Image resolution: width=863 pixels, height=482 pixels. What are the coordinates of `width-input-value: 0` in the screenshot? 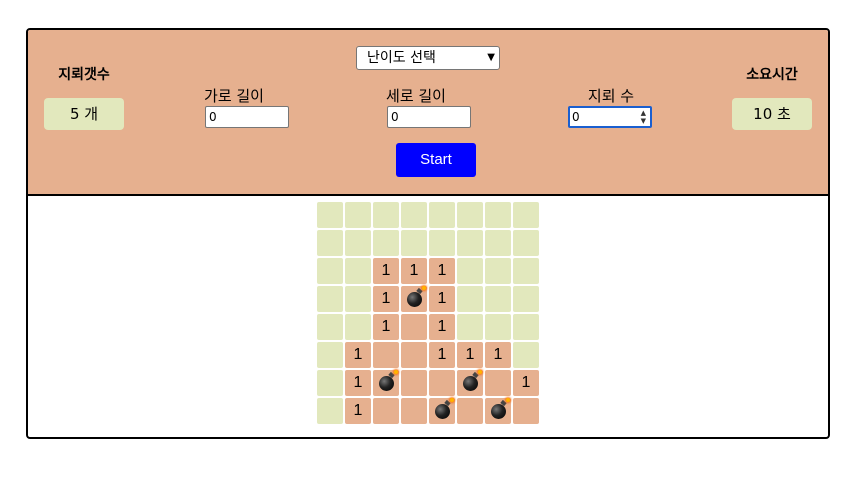 It's located at (213, 117).